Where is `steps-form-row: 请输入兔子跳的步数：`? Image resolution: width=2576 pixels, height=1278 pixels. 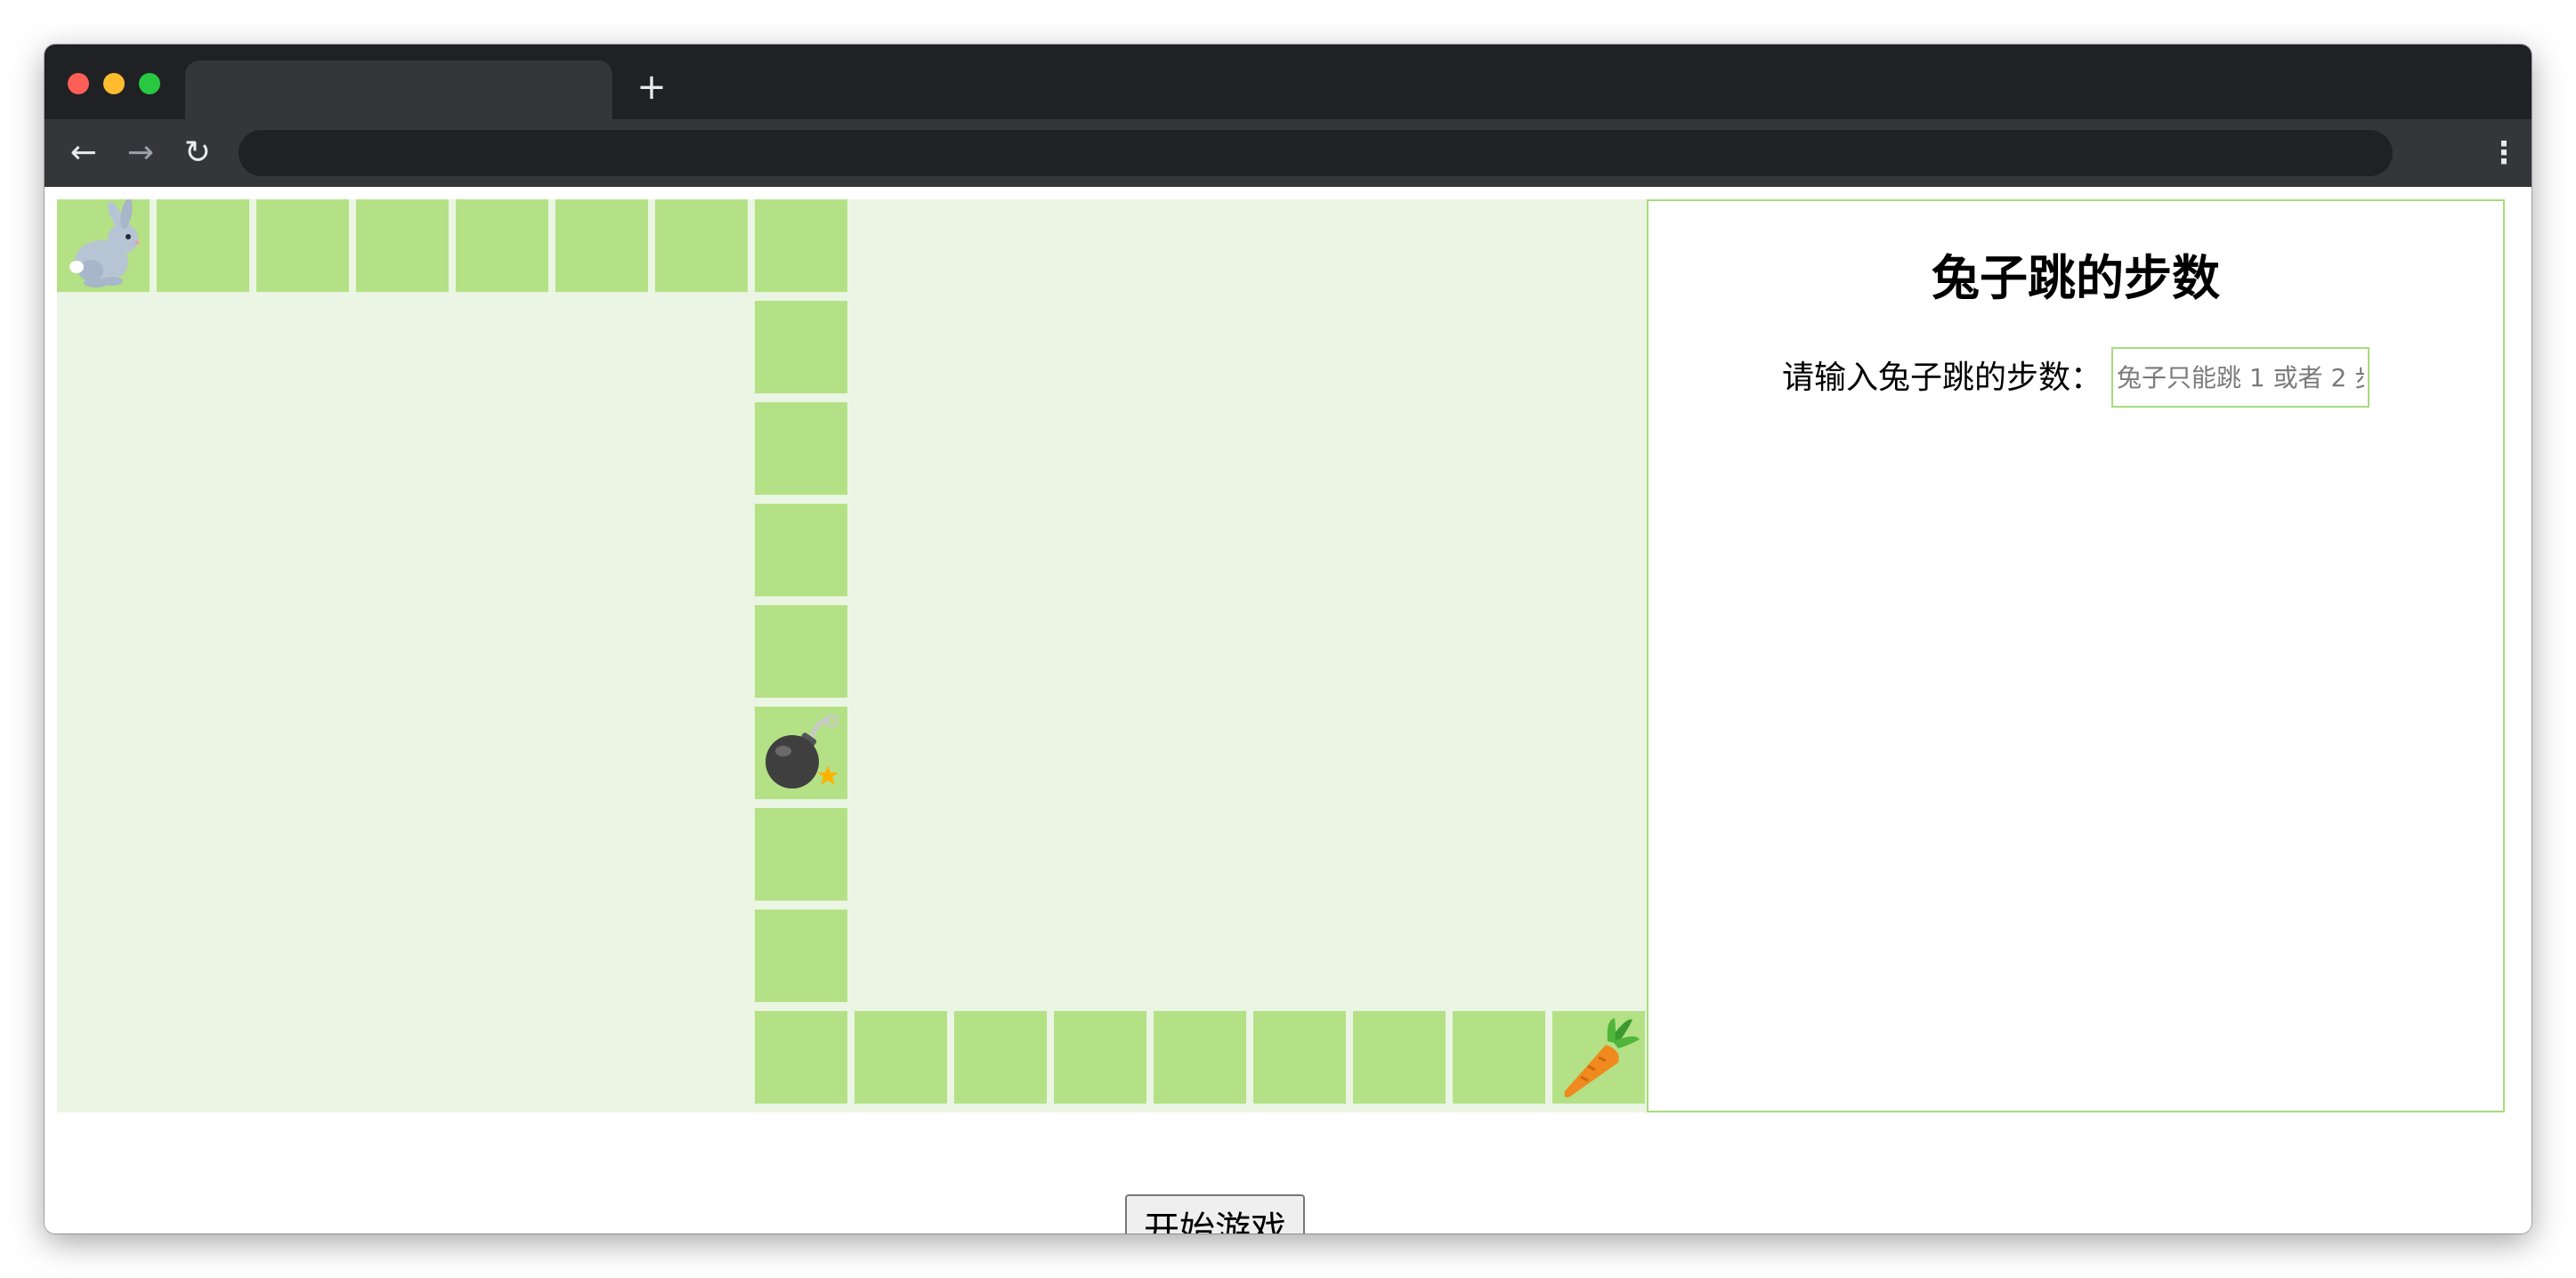 steps-form-row: 请输入兔子跳的步数： is located at coordinates (2075, 378).